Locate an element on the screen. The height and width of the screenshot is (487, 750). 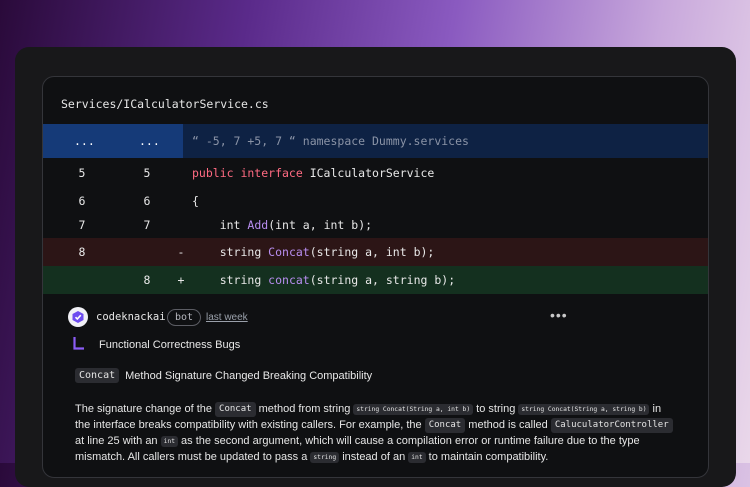
codeknack-logo-icon is located at coordinates (78, 317).